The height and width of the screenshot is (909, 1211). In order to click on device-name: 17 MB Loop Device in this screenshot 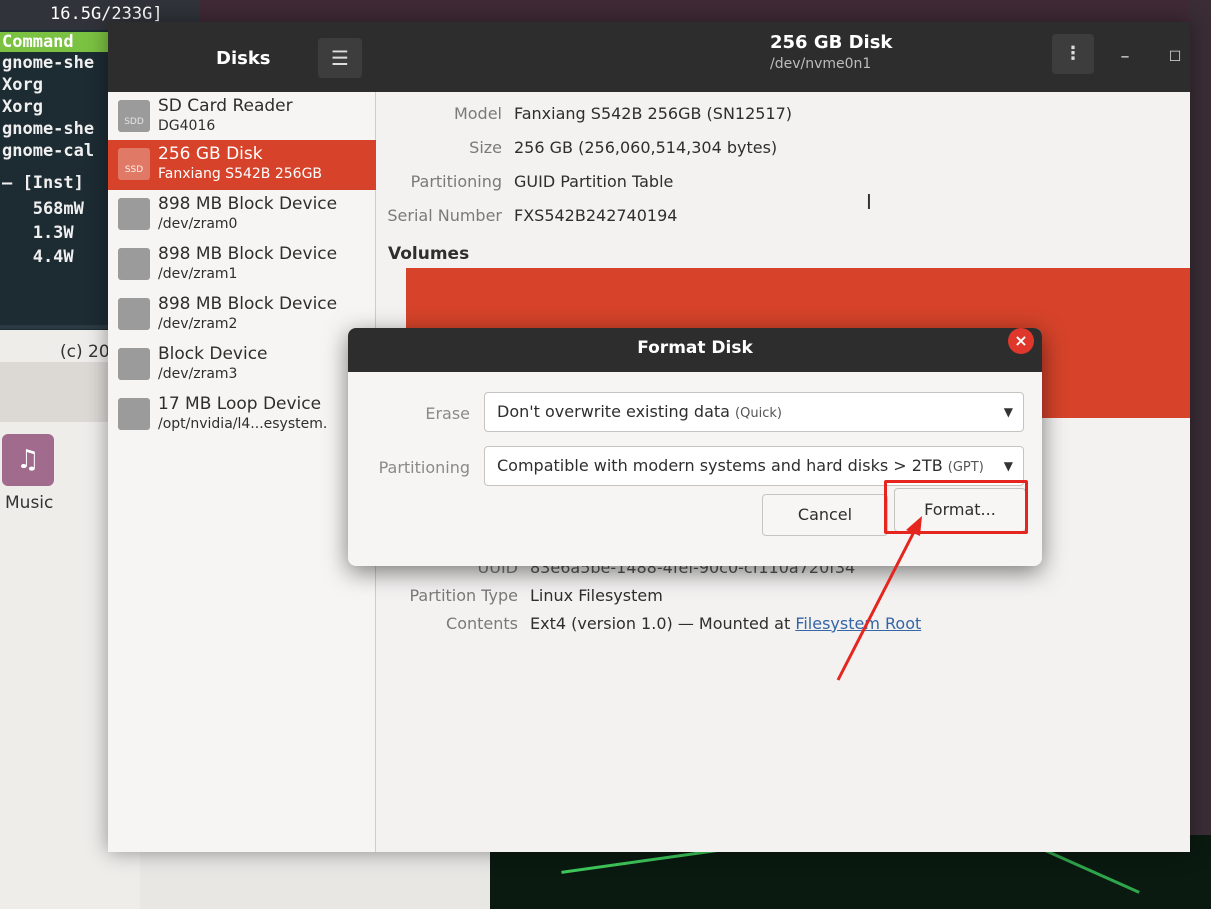, I will do `click(240, 404)`.